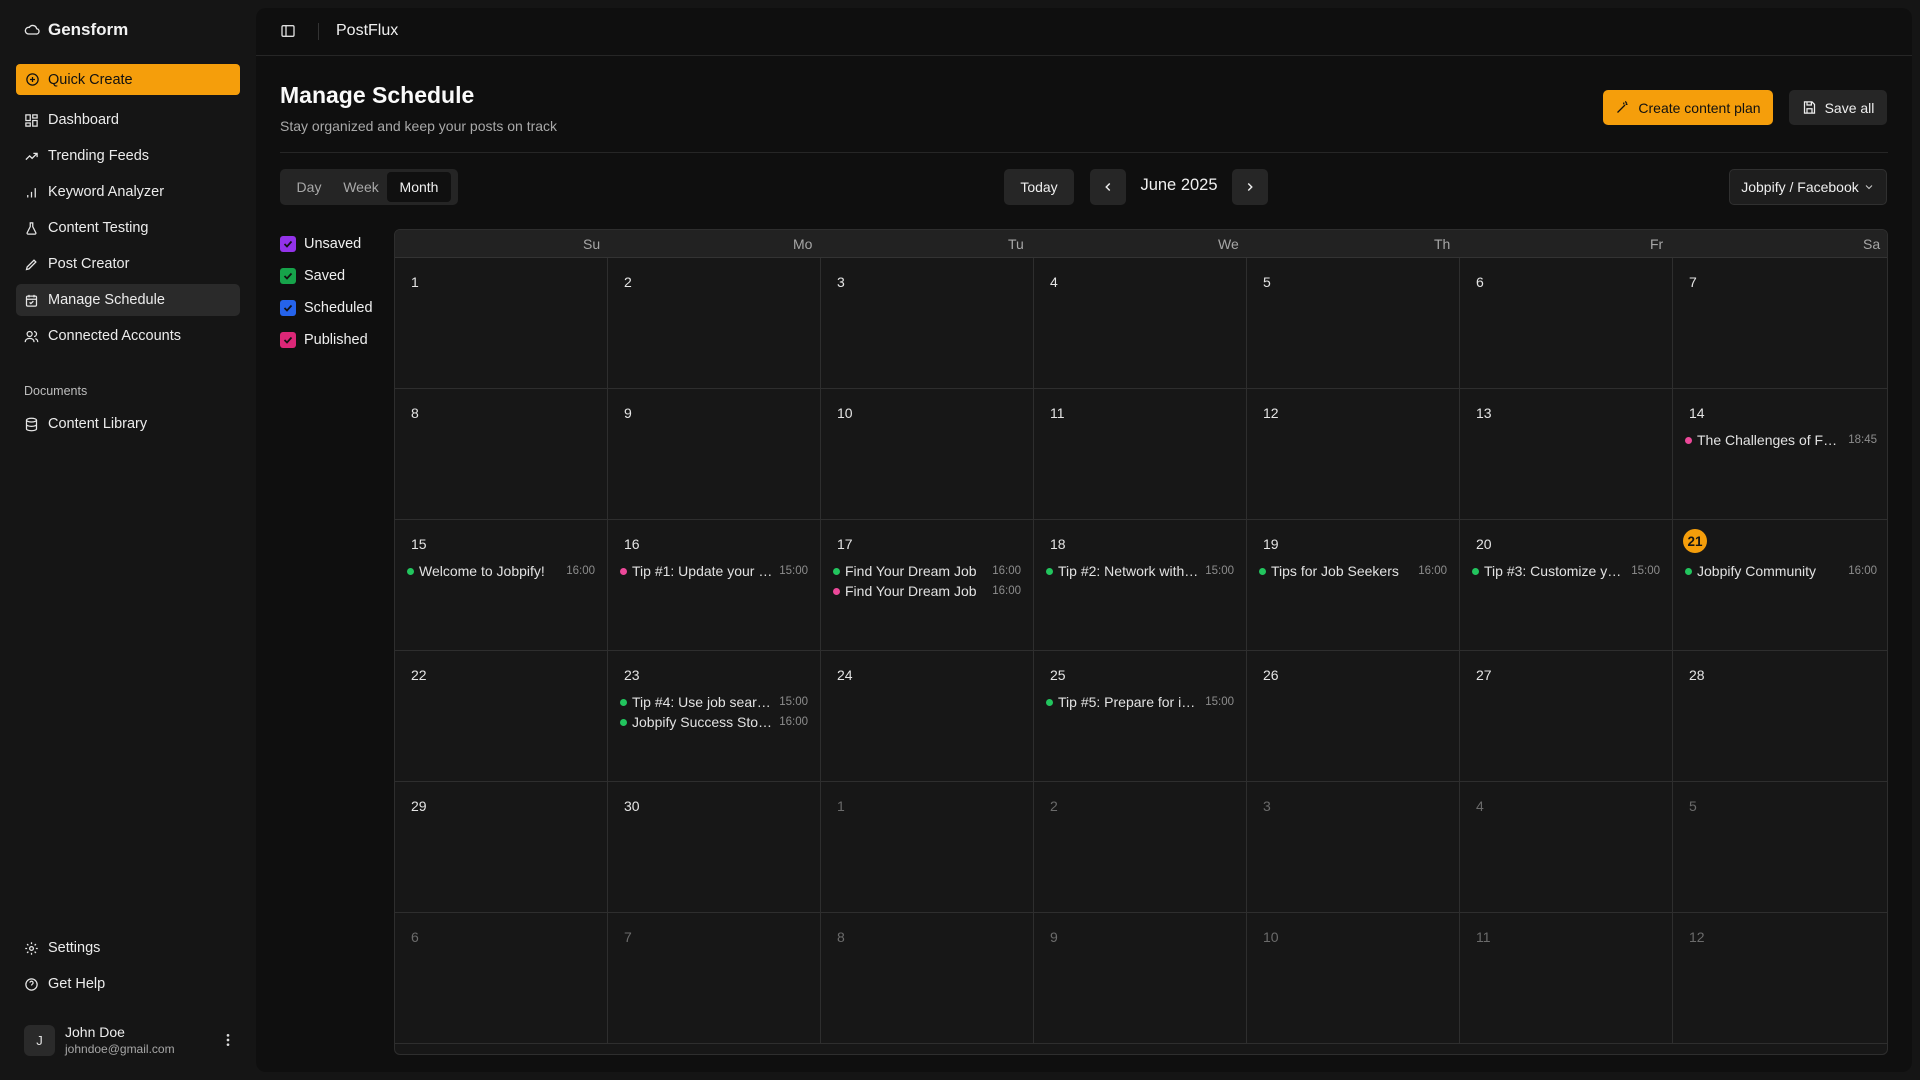 The width and height of the screenshot is (1920, 1080). What do you see at coordinates (1566, 585) in the screenshot?
I see `calendar-day-cell: 20 Tip #3: Customize y… 15:00` at bounding box center [1566, 585].